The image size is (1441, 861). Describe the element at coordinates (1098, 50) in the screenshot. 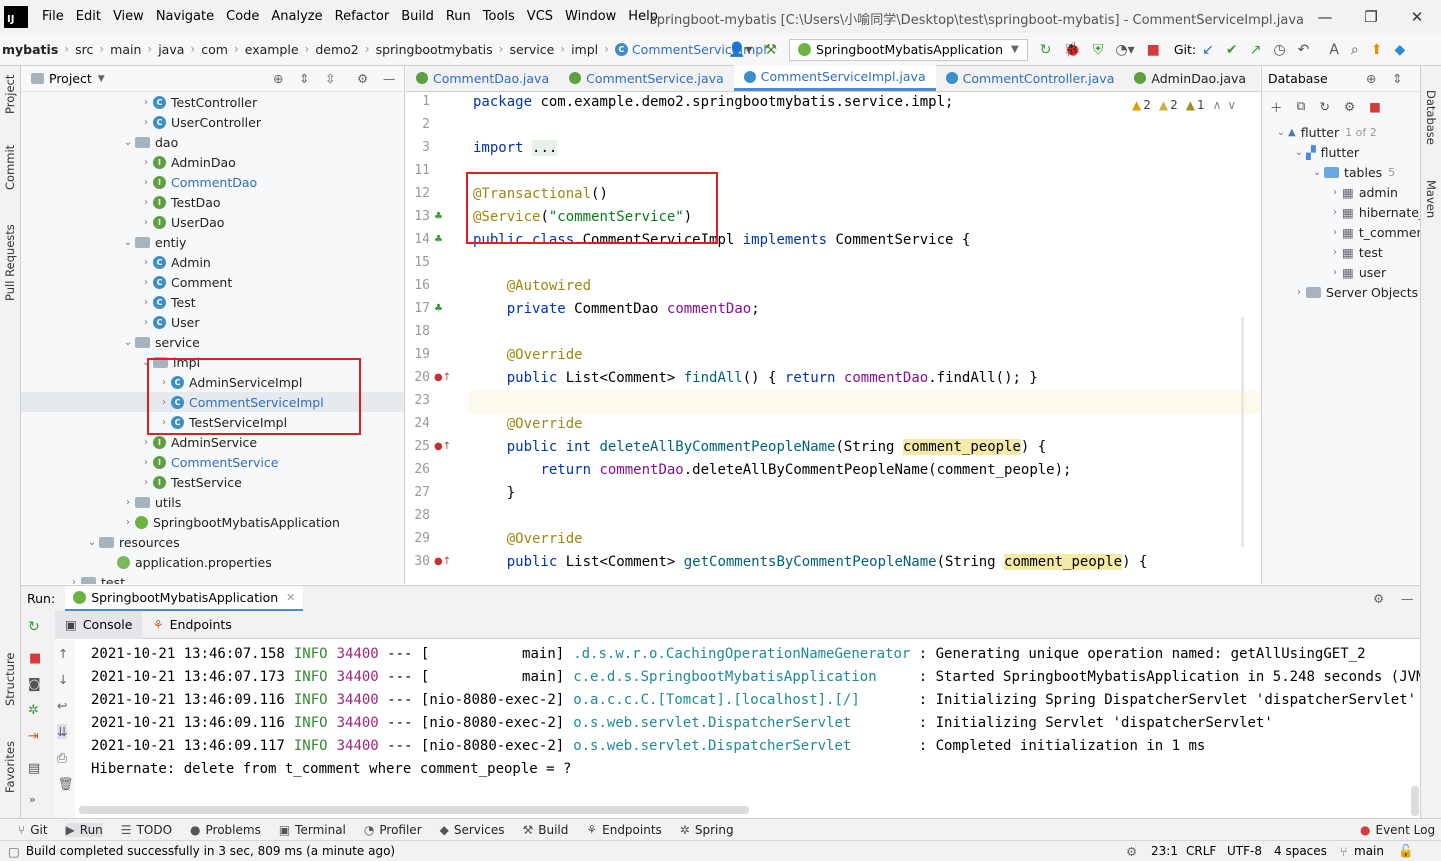

I see `coverage-icon: ⛨` at that location.